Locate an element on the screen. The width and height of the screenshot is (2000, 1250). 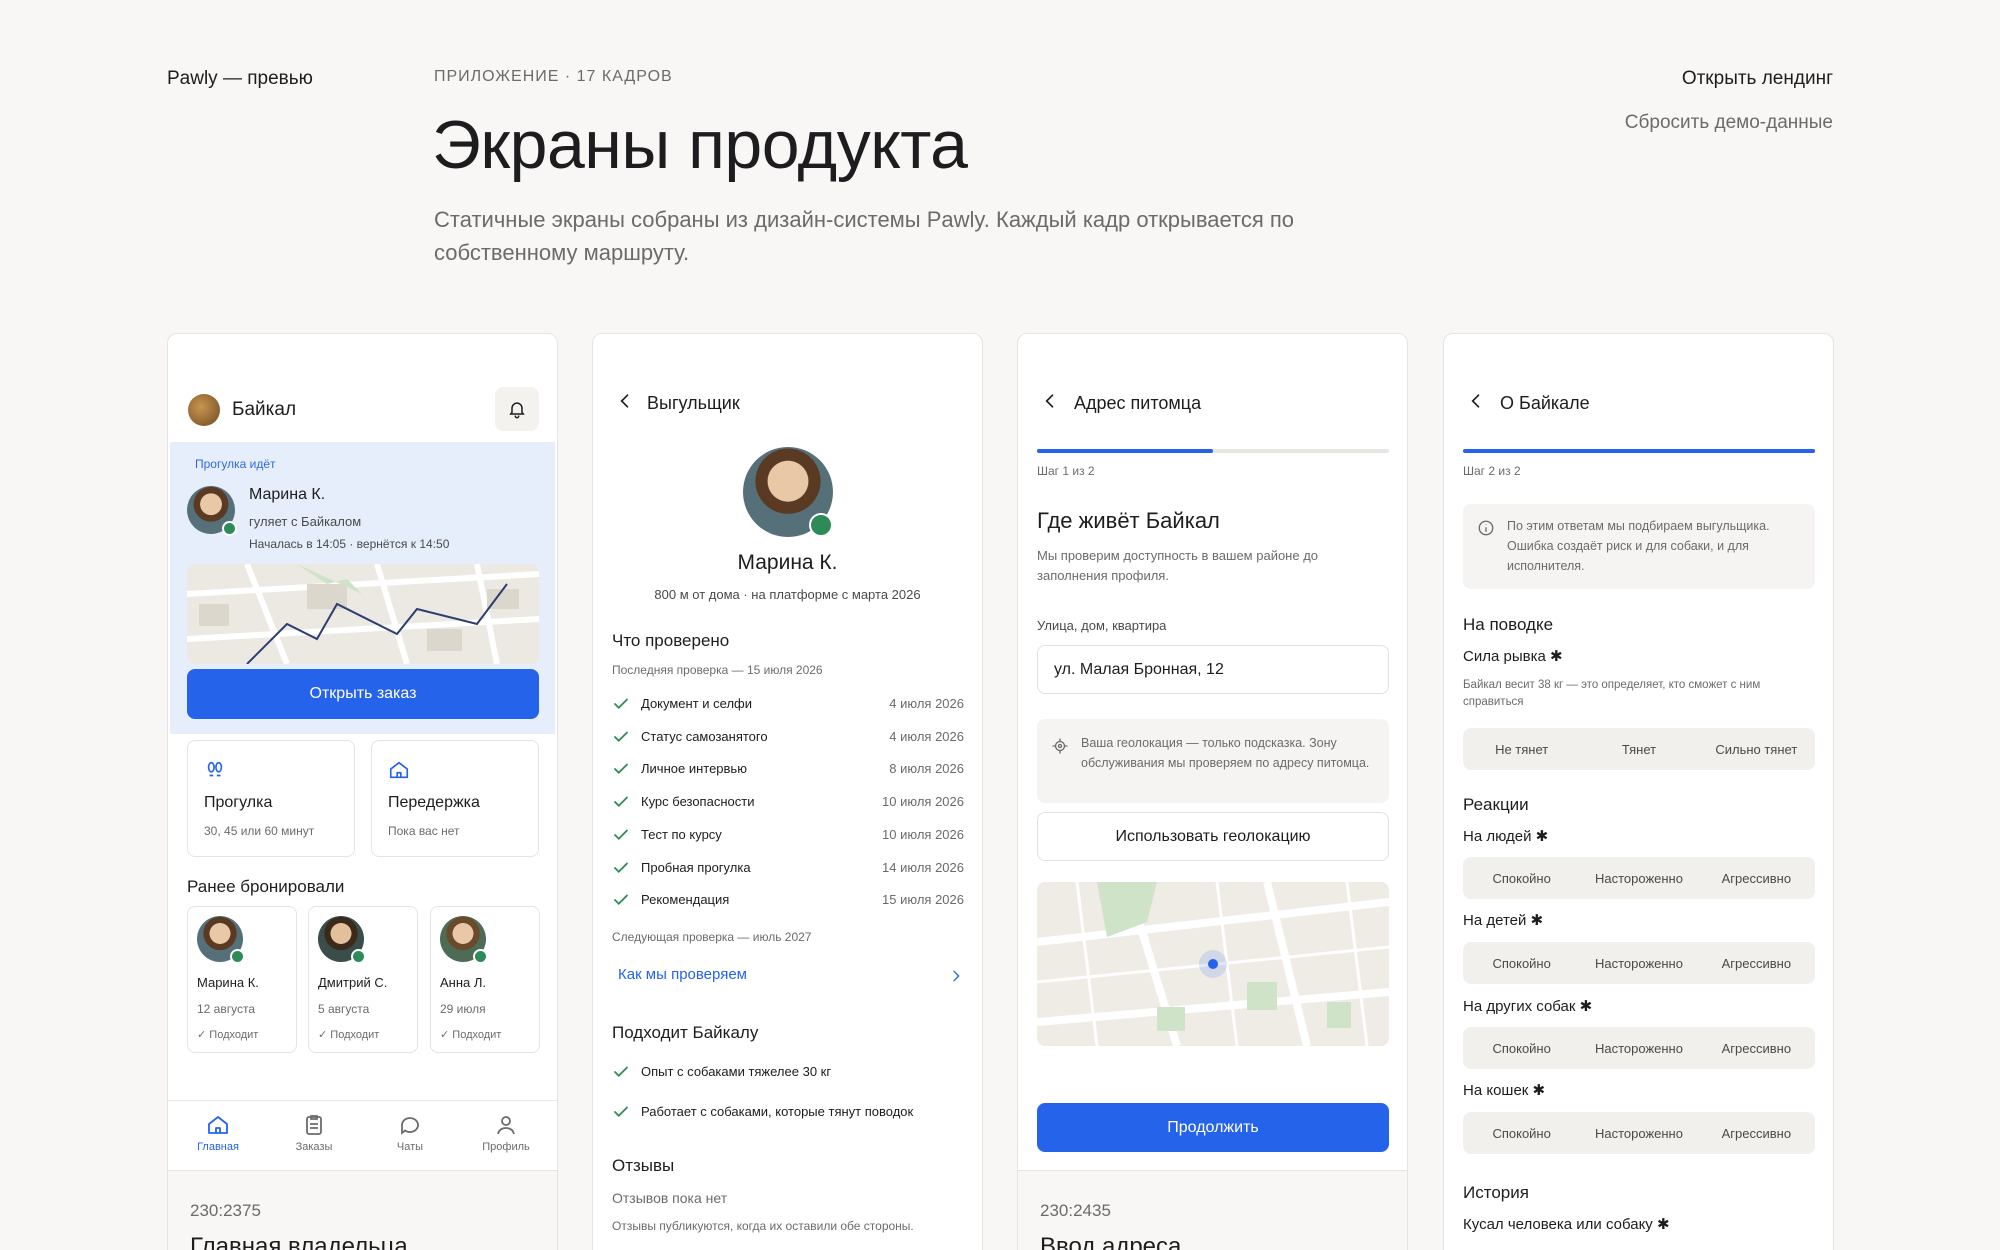
tab-home: Главная is located at coordinates (218, 1133).